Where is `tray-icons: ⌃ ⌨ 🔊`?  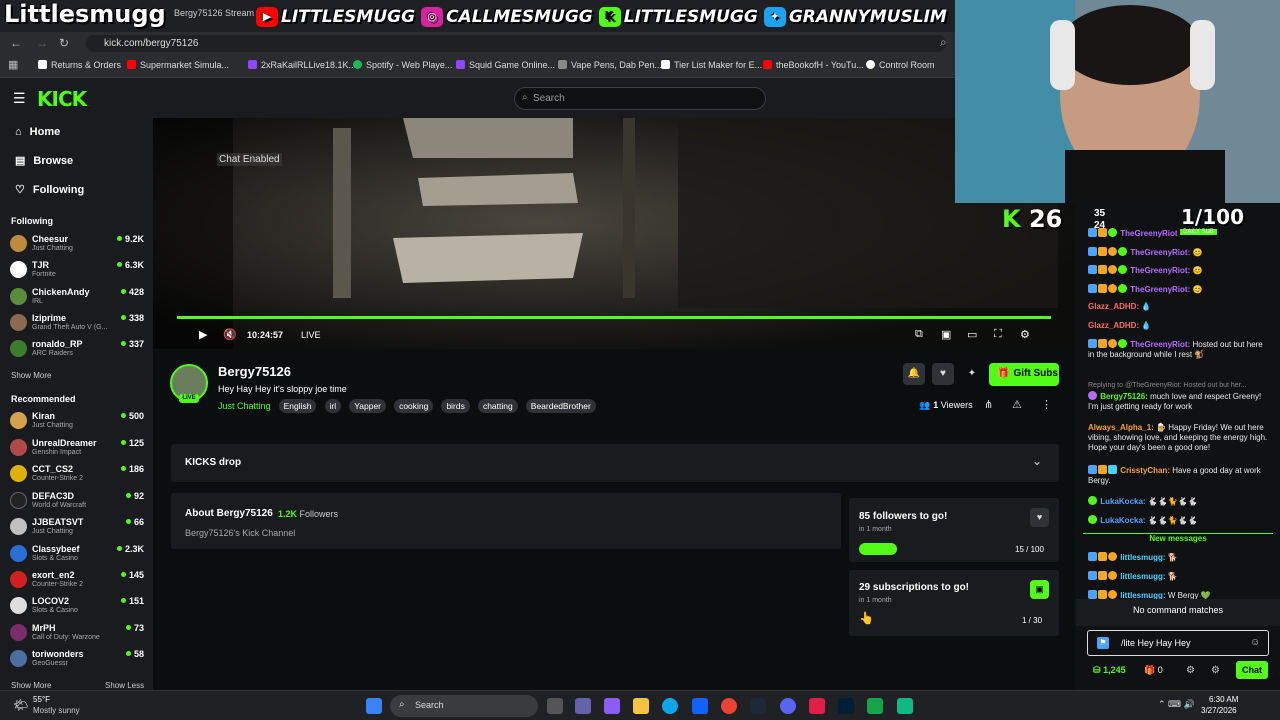 tray-icons: ⌃ ⌨ 🔊 is located at coordinates (1176, 704).